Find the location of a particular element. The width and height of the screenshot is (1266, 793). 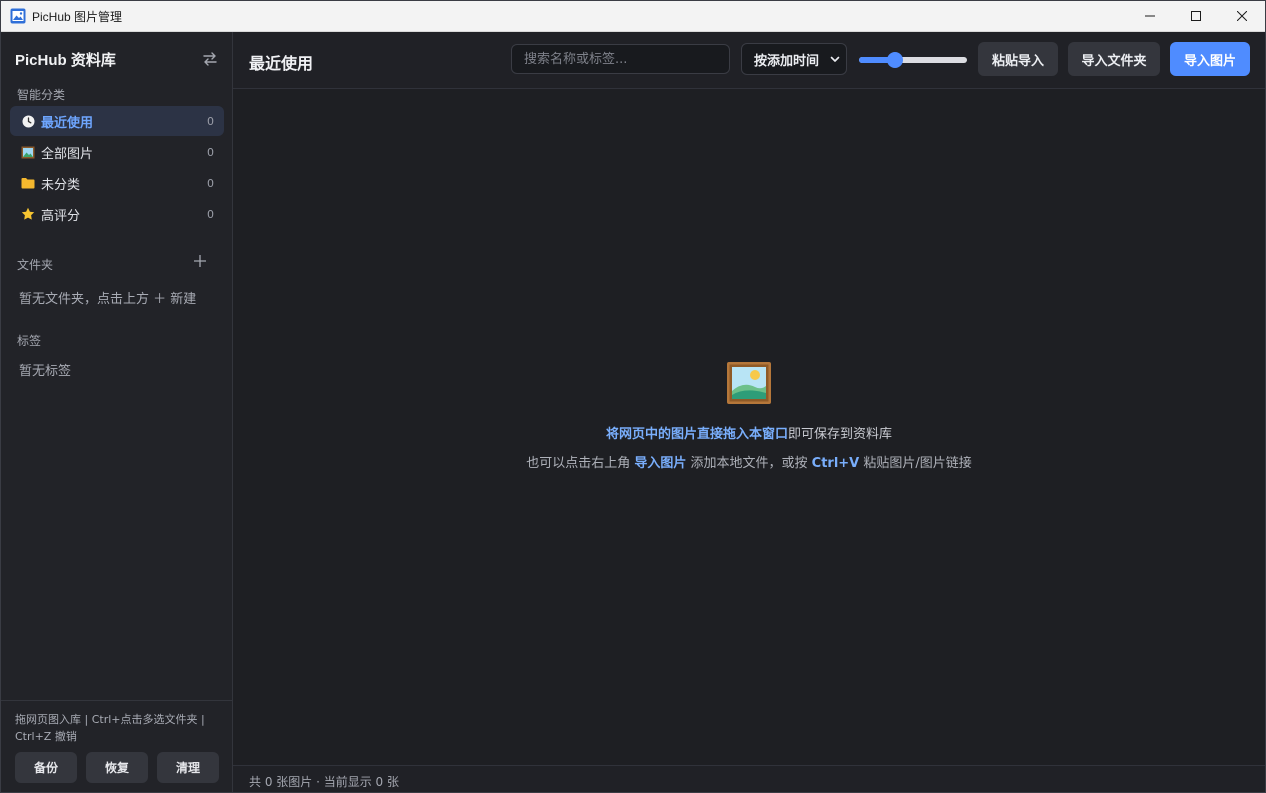

drag-hint-bold: 将网页中的图片直接拖入本窗口 is located at coordinates (696, 434).